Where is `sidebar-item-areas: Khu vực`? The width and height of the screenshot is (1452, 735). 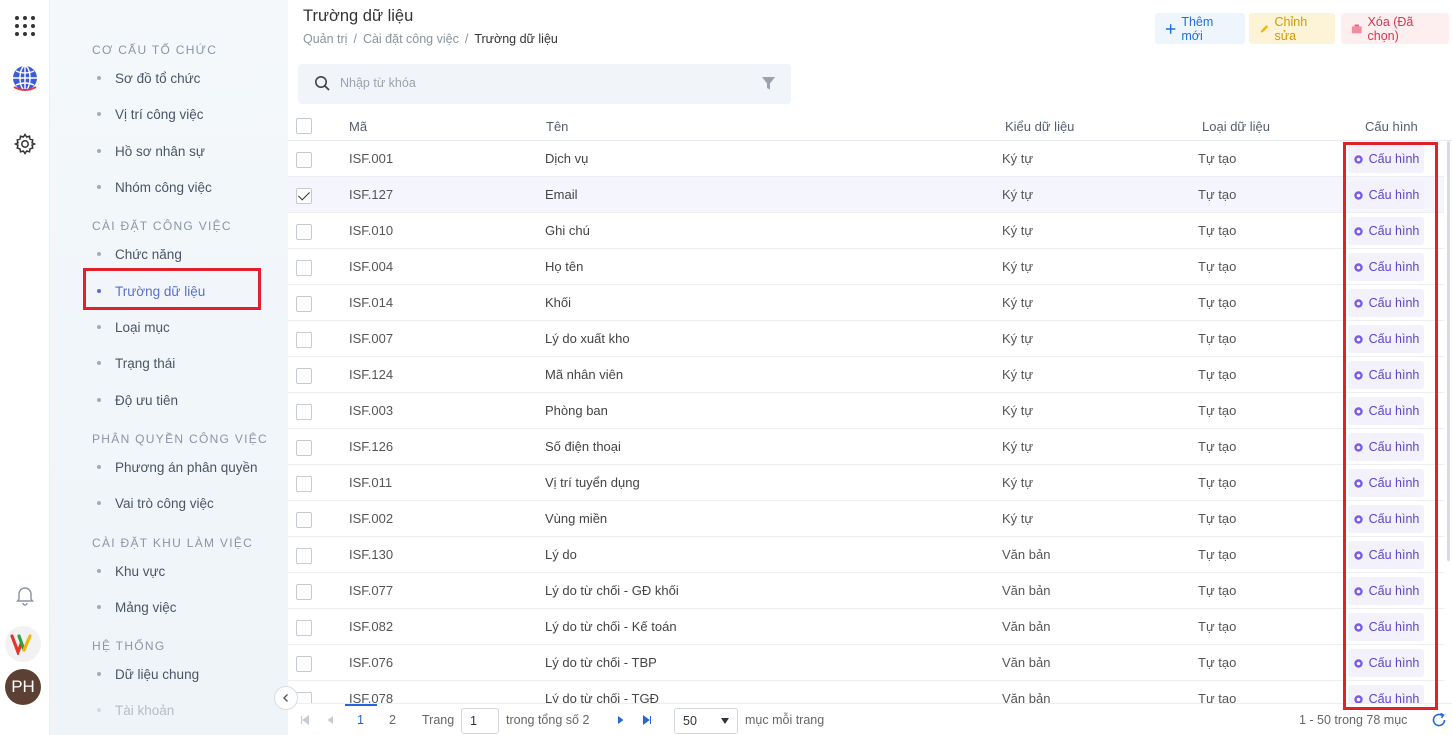
sidebar-item-areas: Khu vực is located at coordinates (128, 571).